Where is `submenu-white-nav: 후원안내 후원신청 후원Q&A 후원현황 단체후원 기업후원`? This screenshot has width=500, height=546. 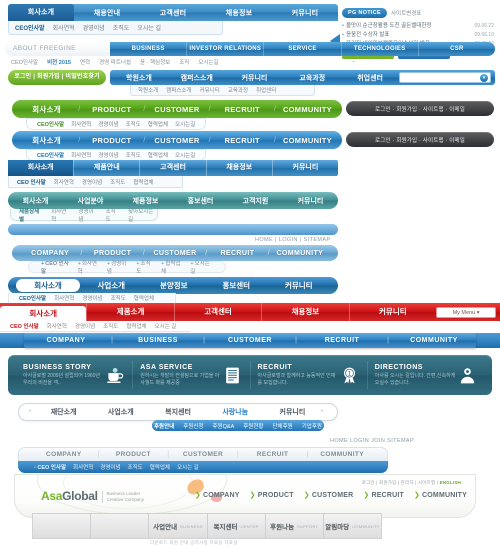 submenu-white-nav: 후원안내 후원신청 후원Q&A 후원현황 단체후원 기업후원 is located at coordinates (238, 425).